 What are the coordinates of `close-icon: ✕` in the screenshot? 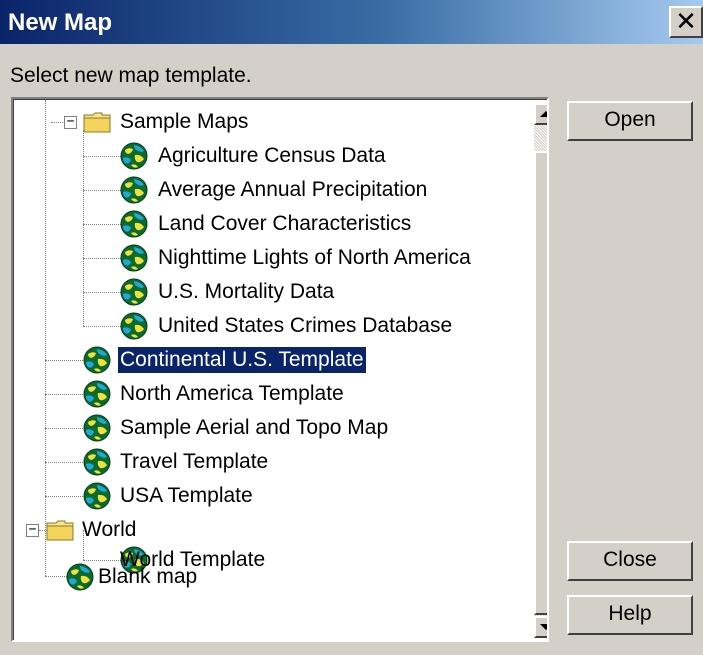 It's located at (686, 22).